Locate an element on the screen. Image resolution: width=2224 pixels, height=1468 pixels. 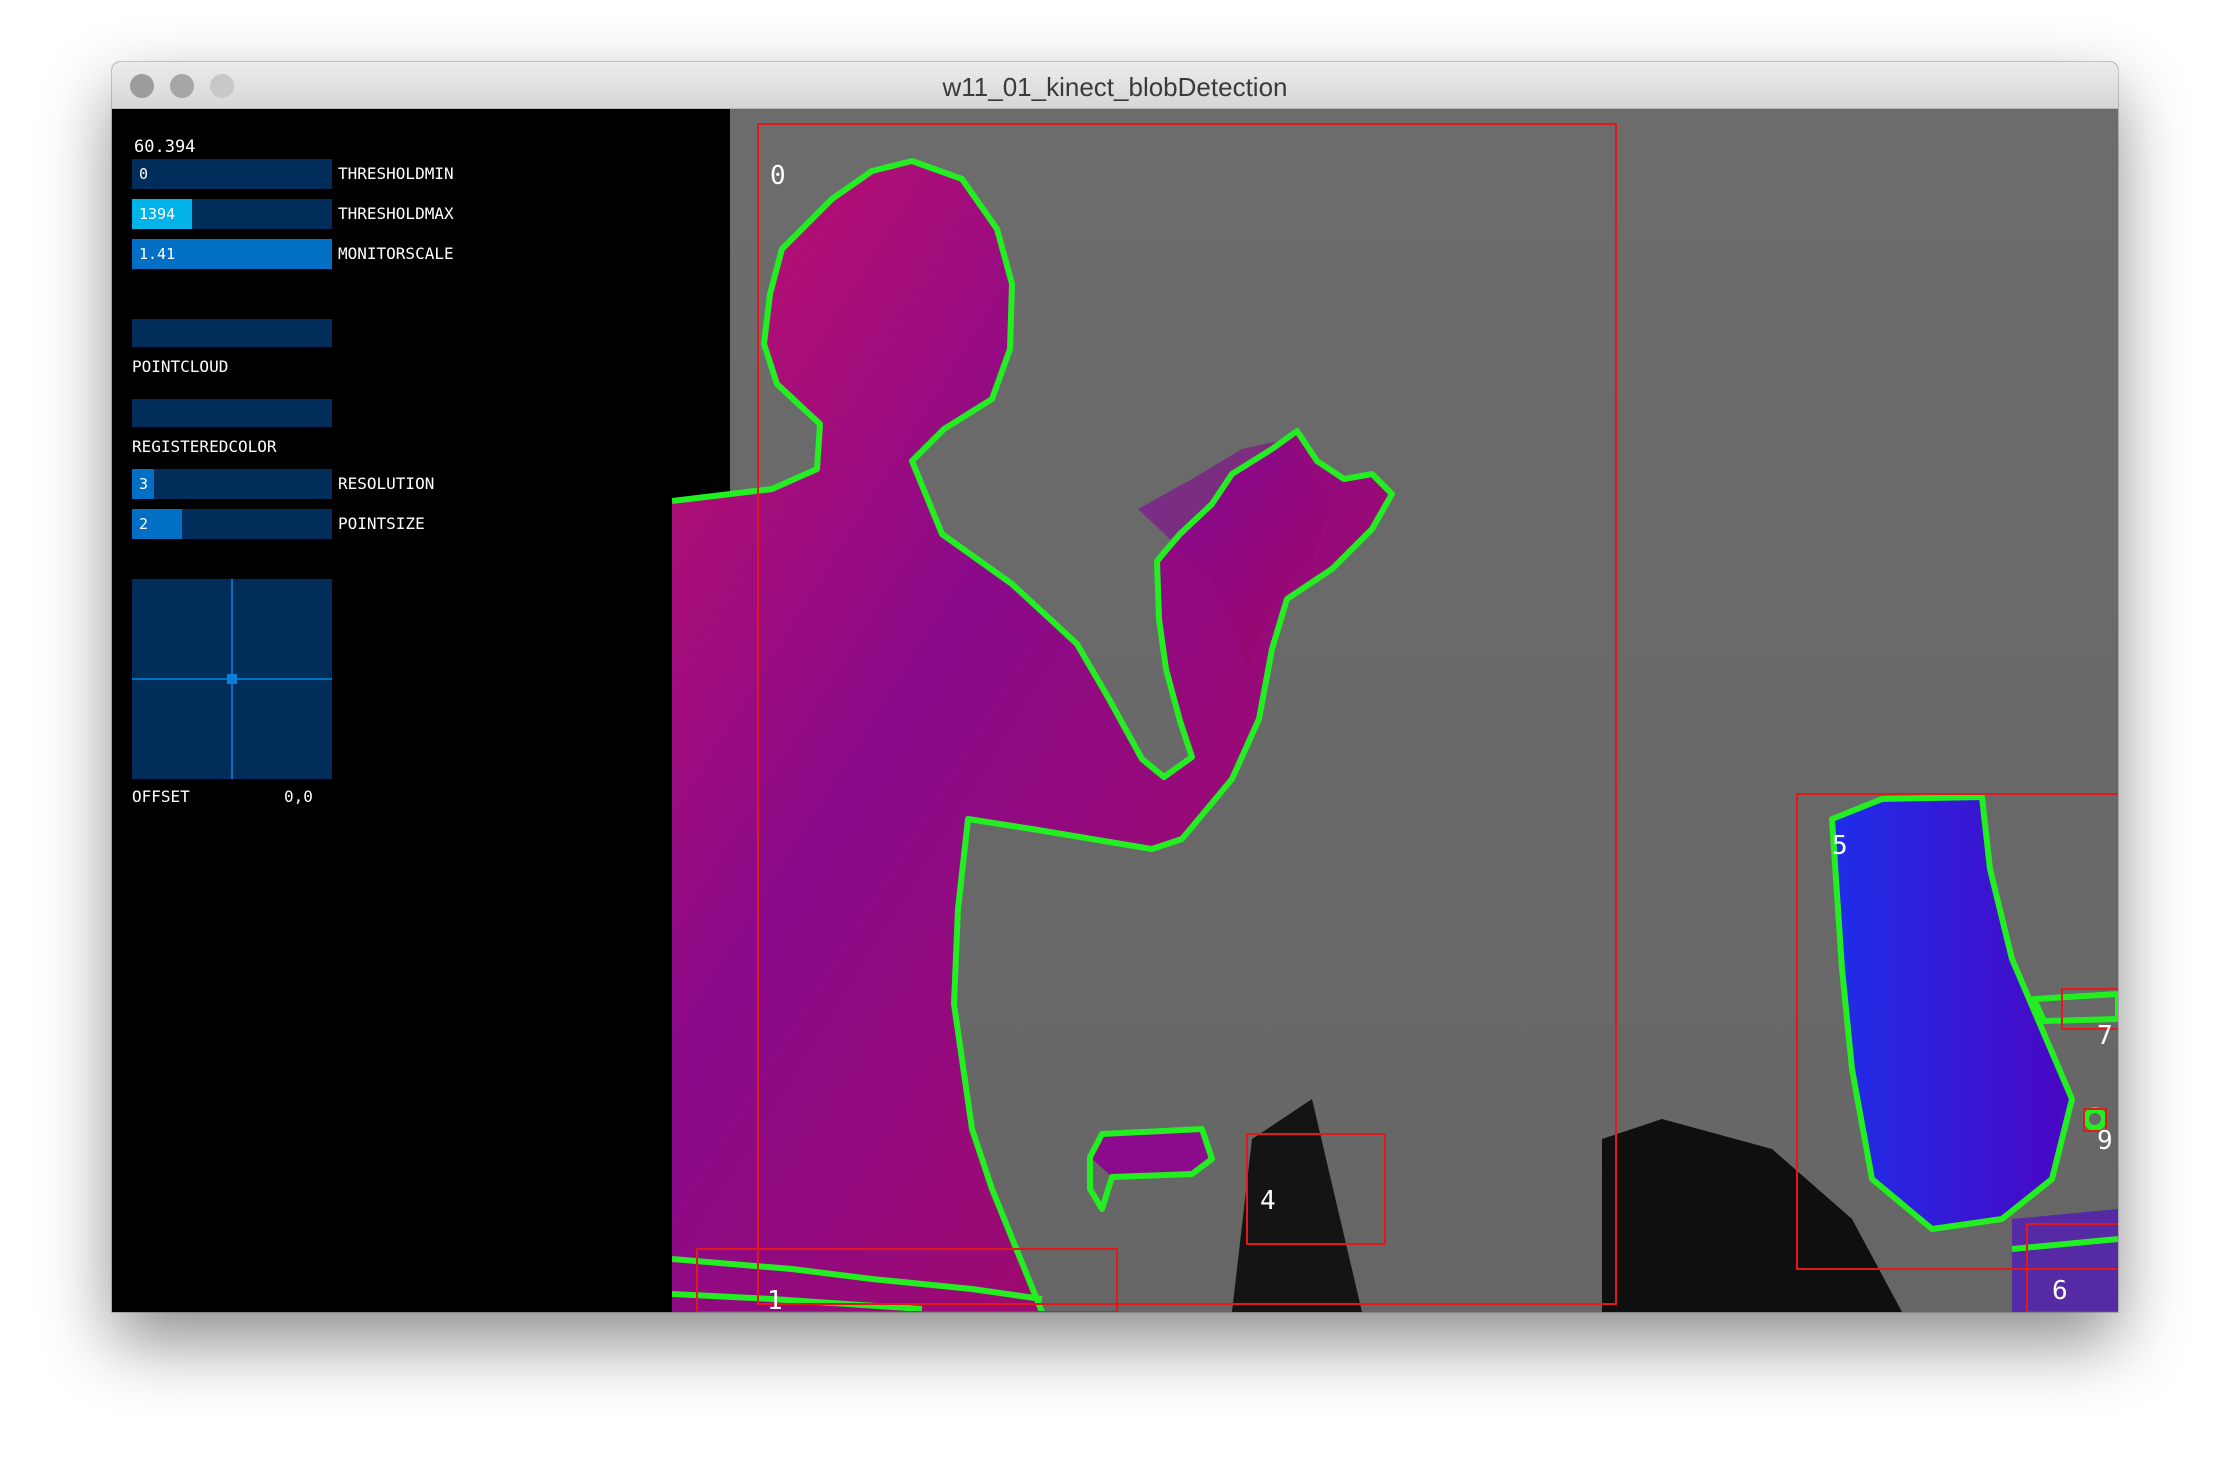
slider-value: 3 is located at coordinates (144, 484).